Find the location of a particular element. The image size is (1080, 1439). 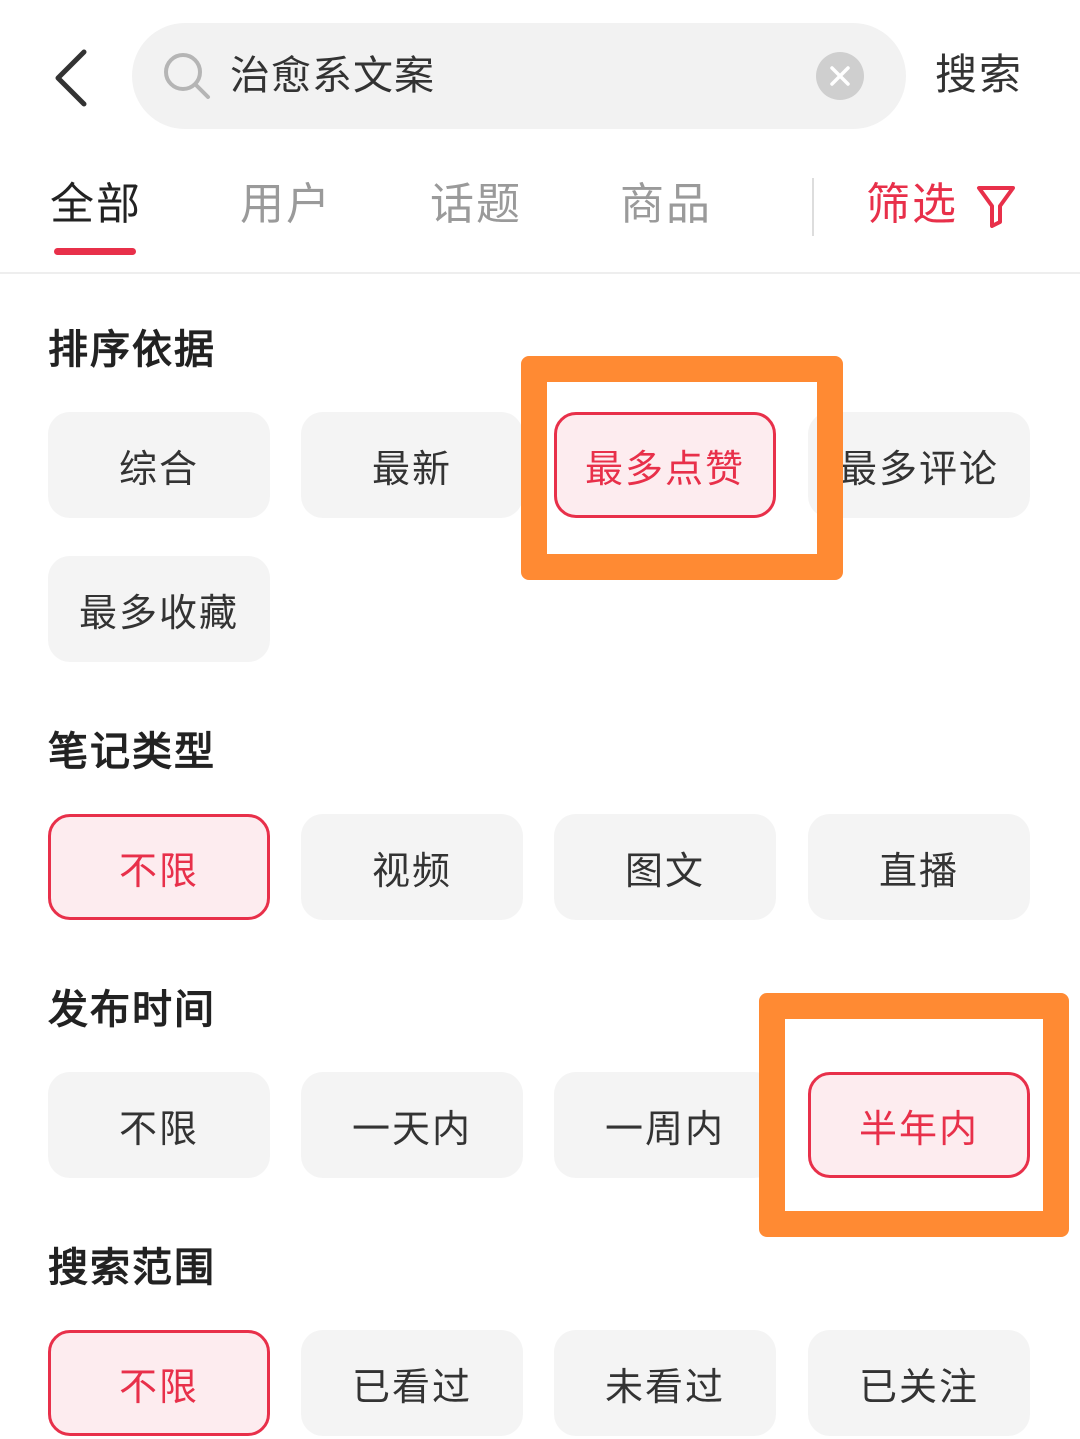

section-title-publish-time: 发布时间 is located at coordinates (132, 1010).